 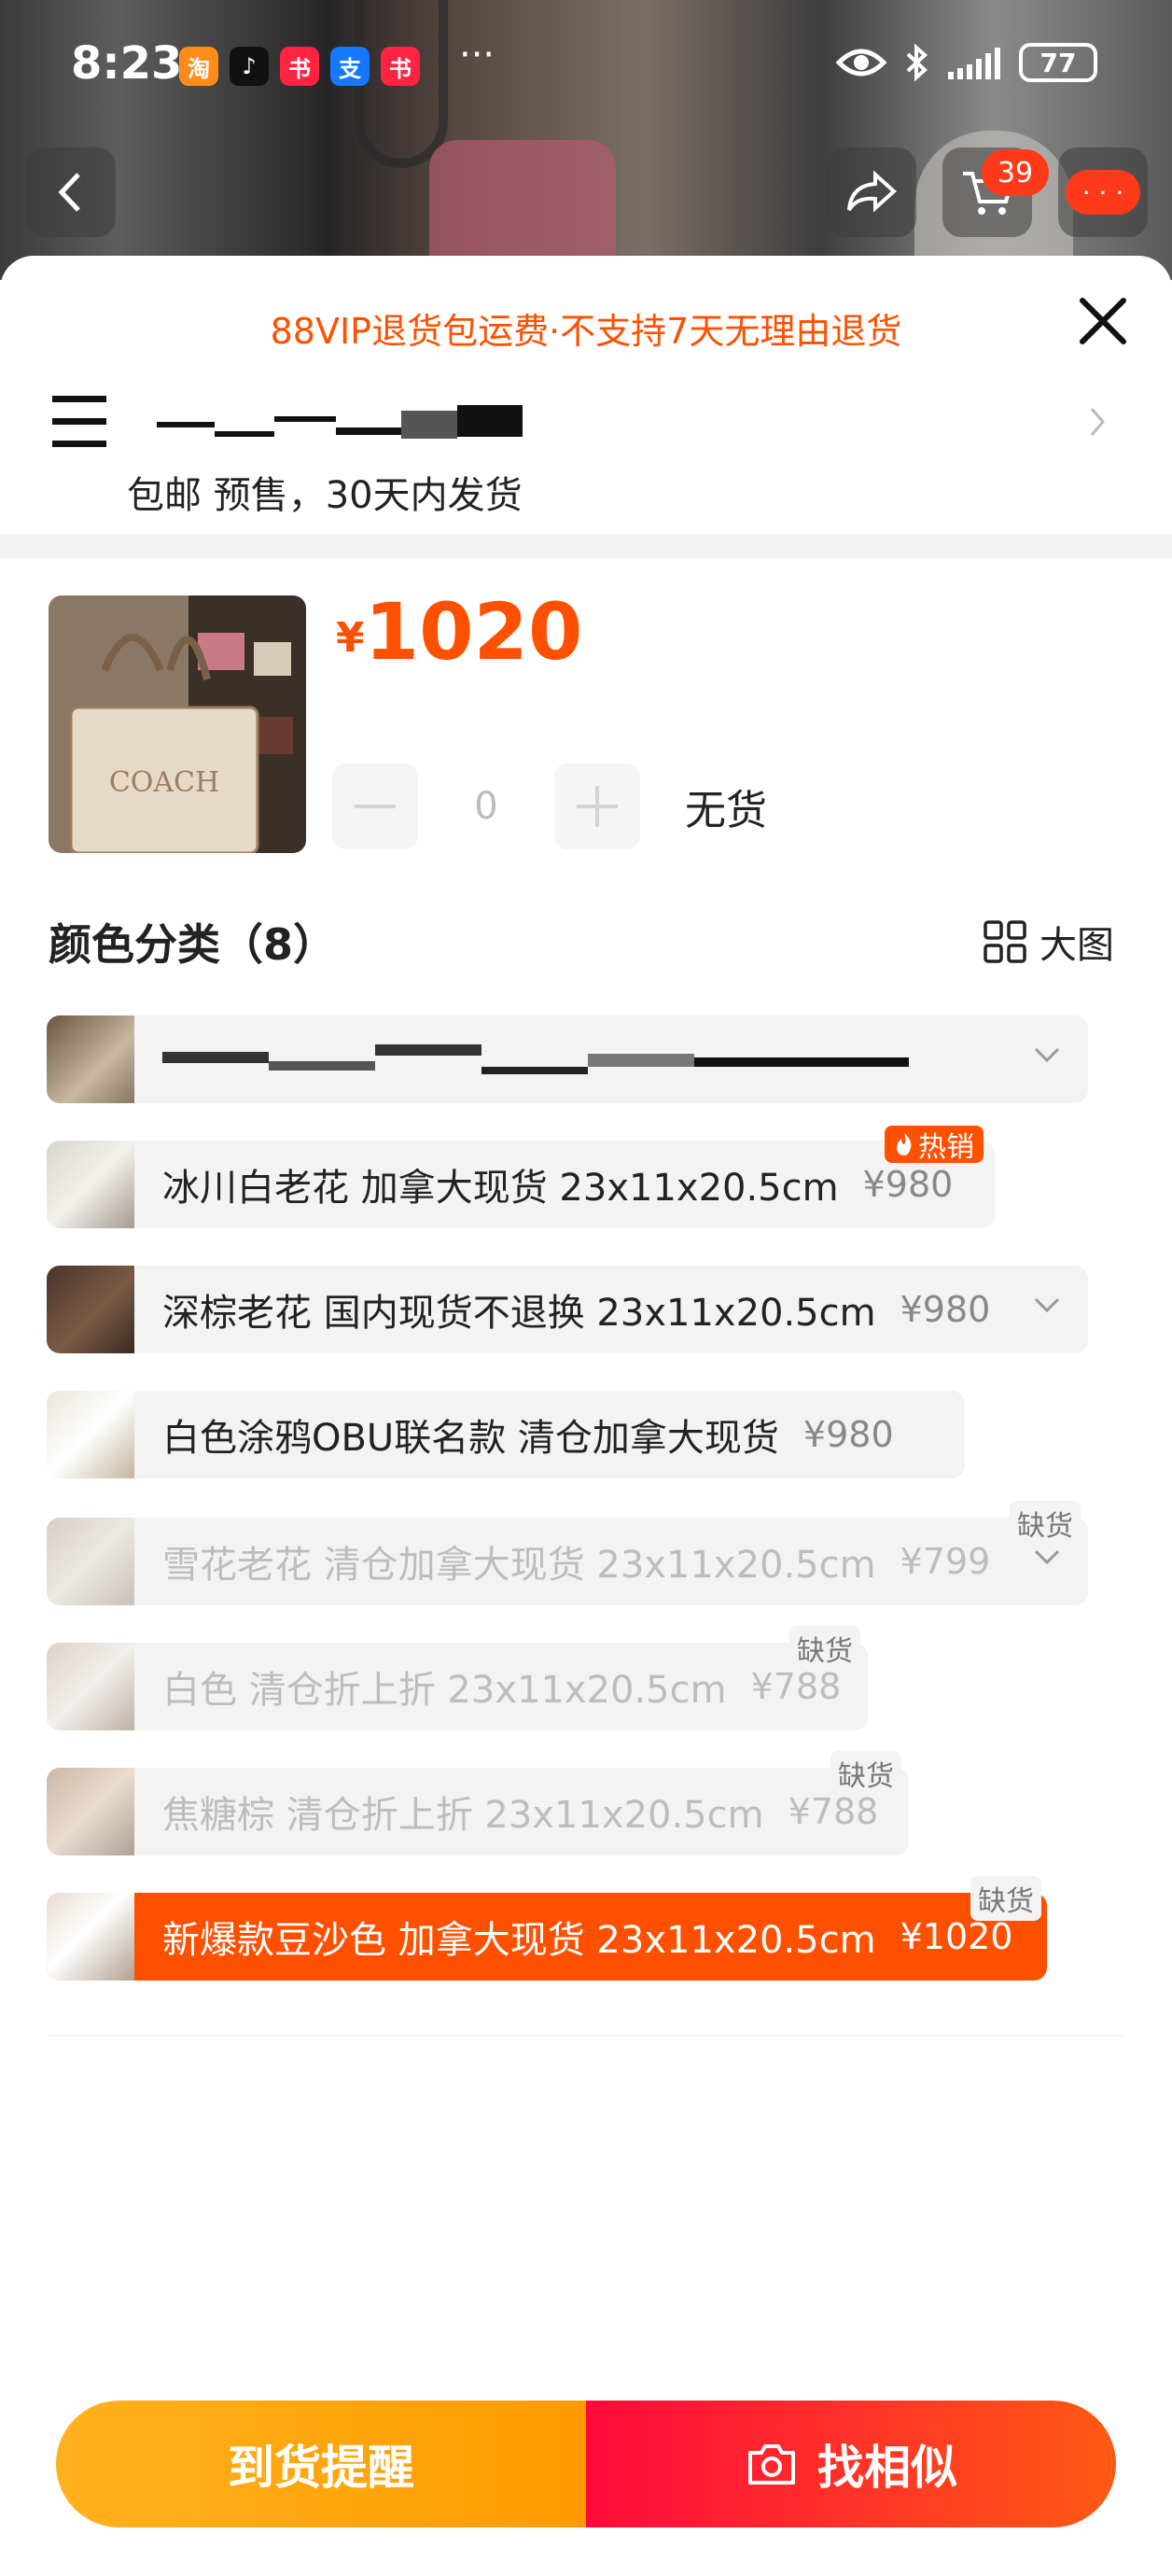 I want to click on color-option-7: 焦糖棕 清仓折上折 23x11x20.5cm ¥788, so click(x=478, y=1811).